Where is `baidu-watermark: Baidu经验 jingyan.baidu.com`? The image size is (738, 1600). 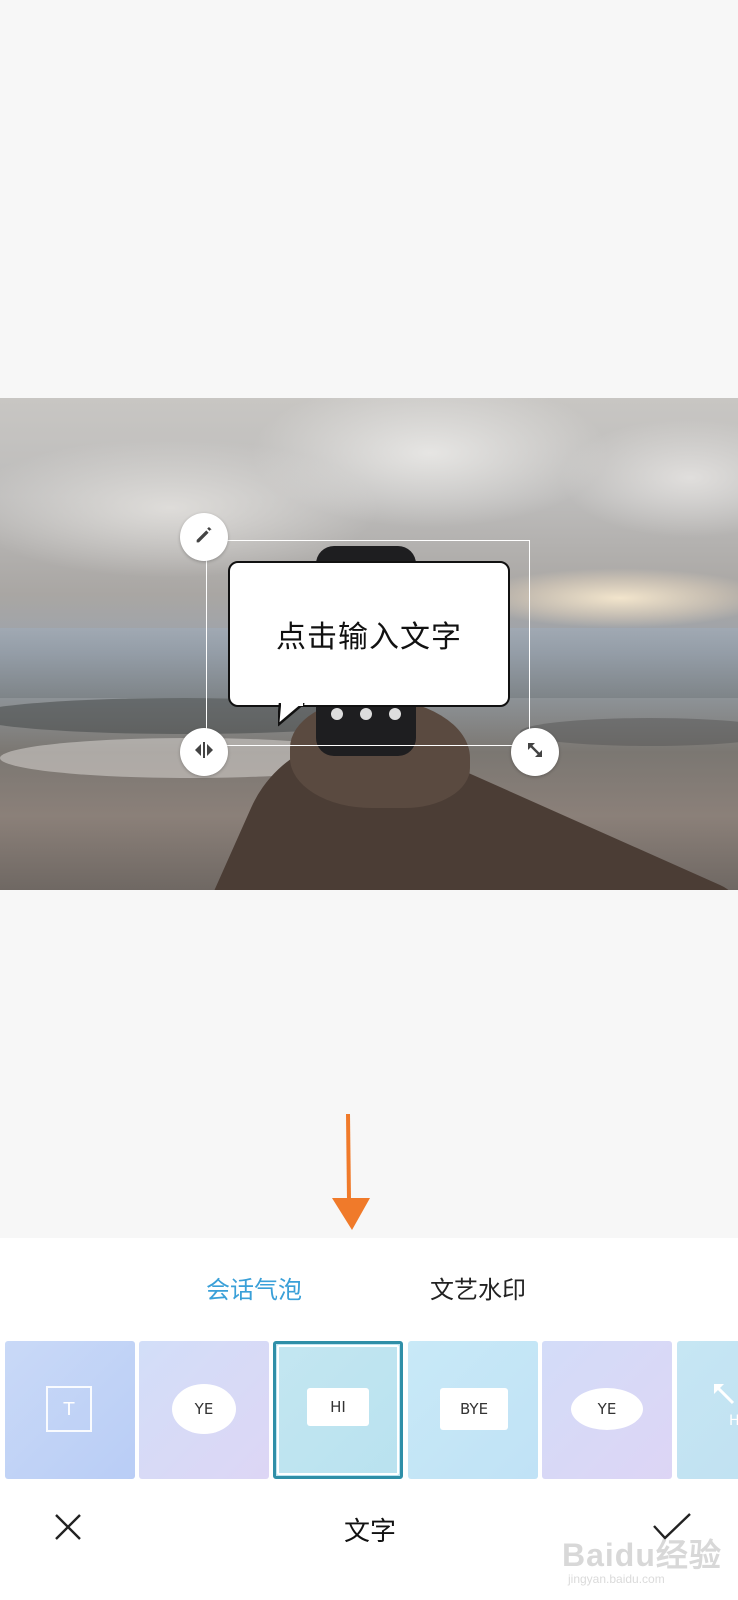
baidu-watermark: Baidu经验 jingyan.baidu.com is located at coordinates (647, 1552).